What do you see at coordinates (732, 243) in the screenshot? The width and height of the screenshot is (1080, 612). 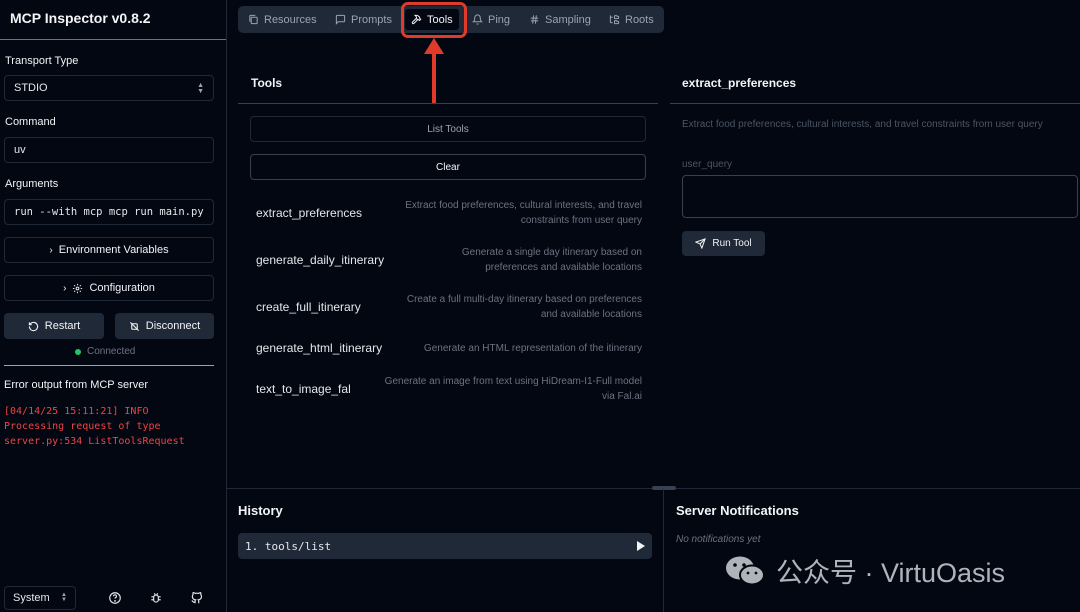 I see `run-tool-label: Run Tool` at bounding box center [732, 243].